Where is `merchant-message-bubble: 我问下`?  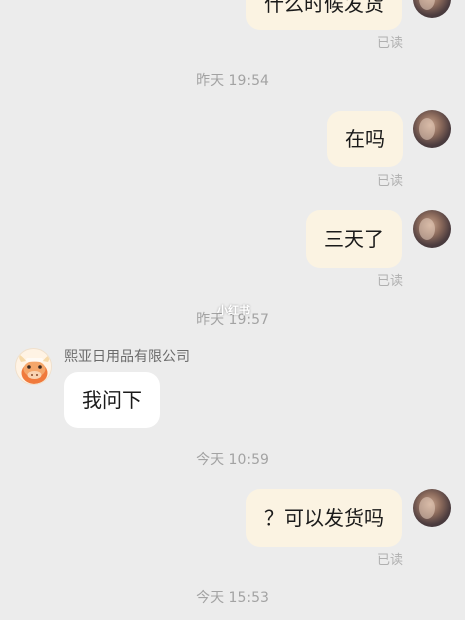
merchant-message-bubble: 我问下 is located at coordinates (112, 400).